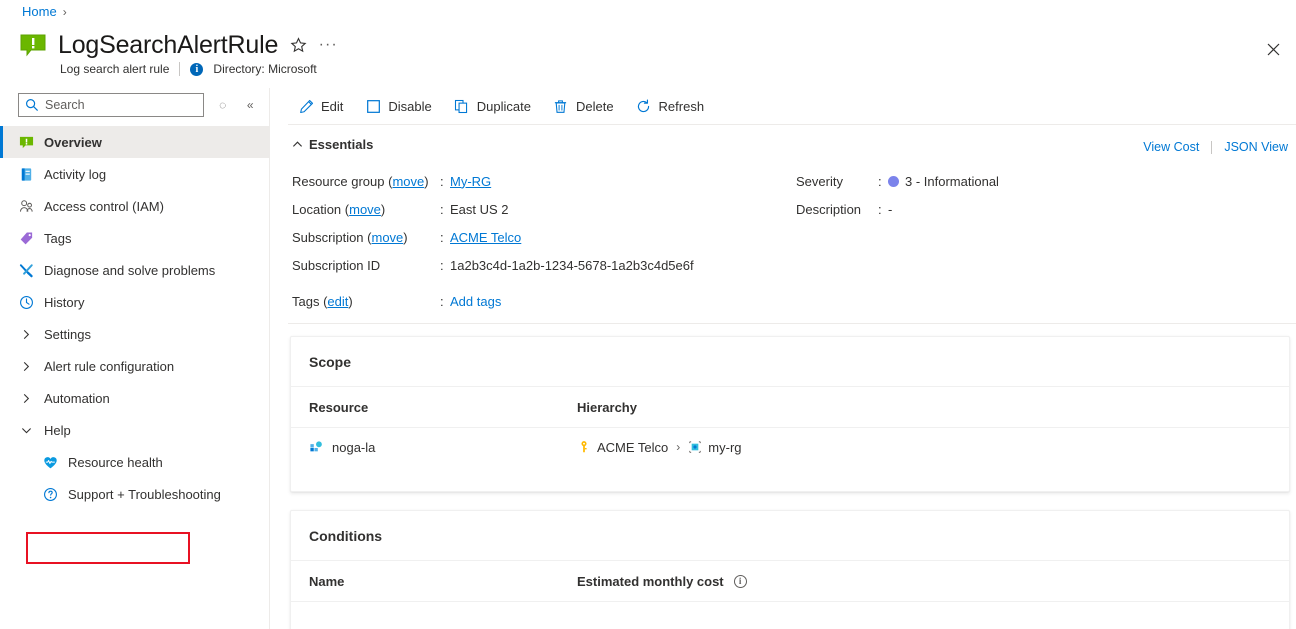  What do you see at coordinates (819, 181) in the screenshot?
I see `severity-label: Severity` at bounding box center [819, 181].